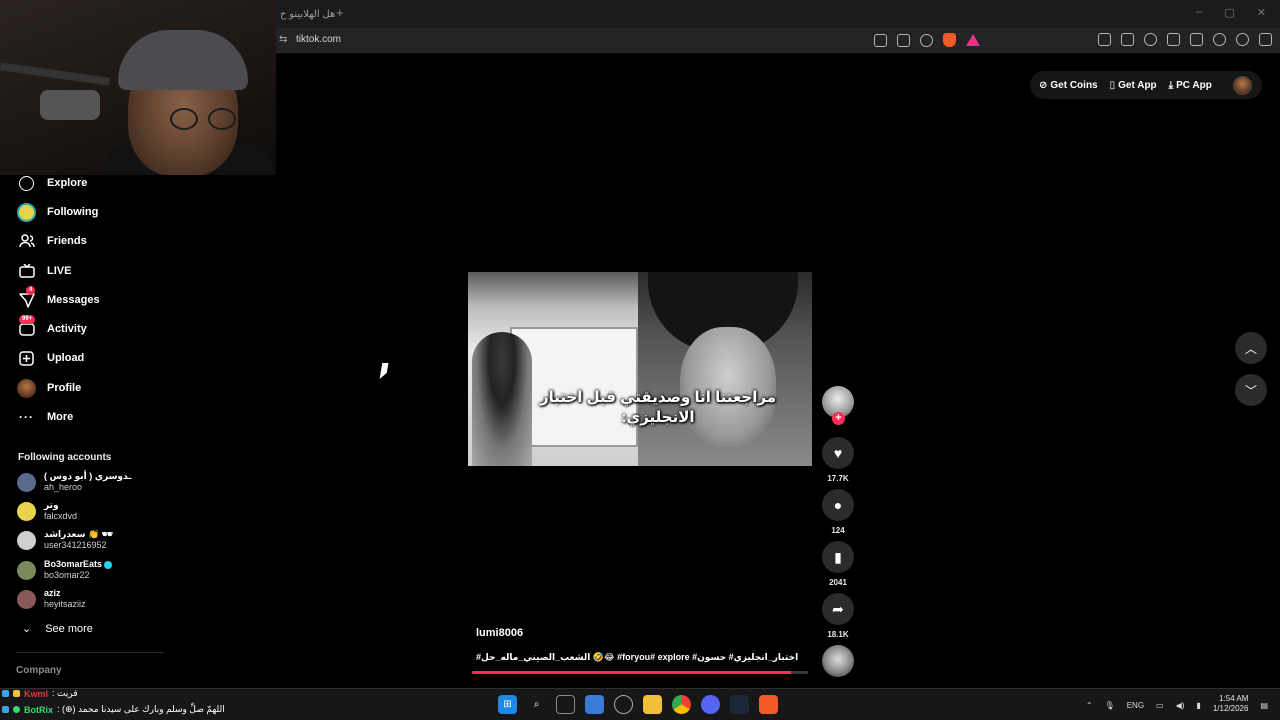 The image size is (1280, 720). Describe the element at coordinates (949, 40) in the screenshot. I see `brave-shields-icon` at that location.